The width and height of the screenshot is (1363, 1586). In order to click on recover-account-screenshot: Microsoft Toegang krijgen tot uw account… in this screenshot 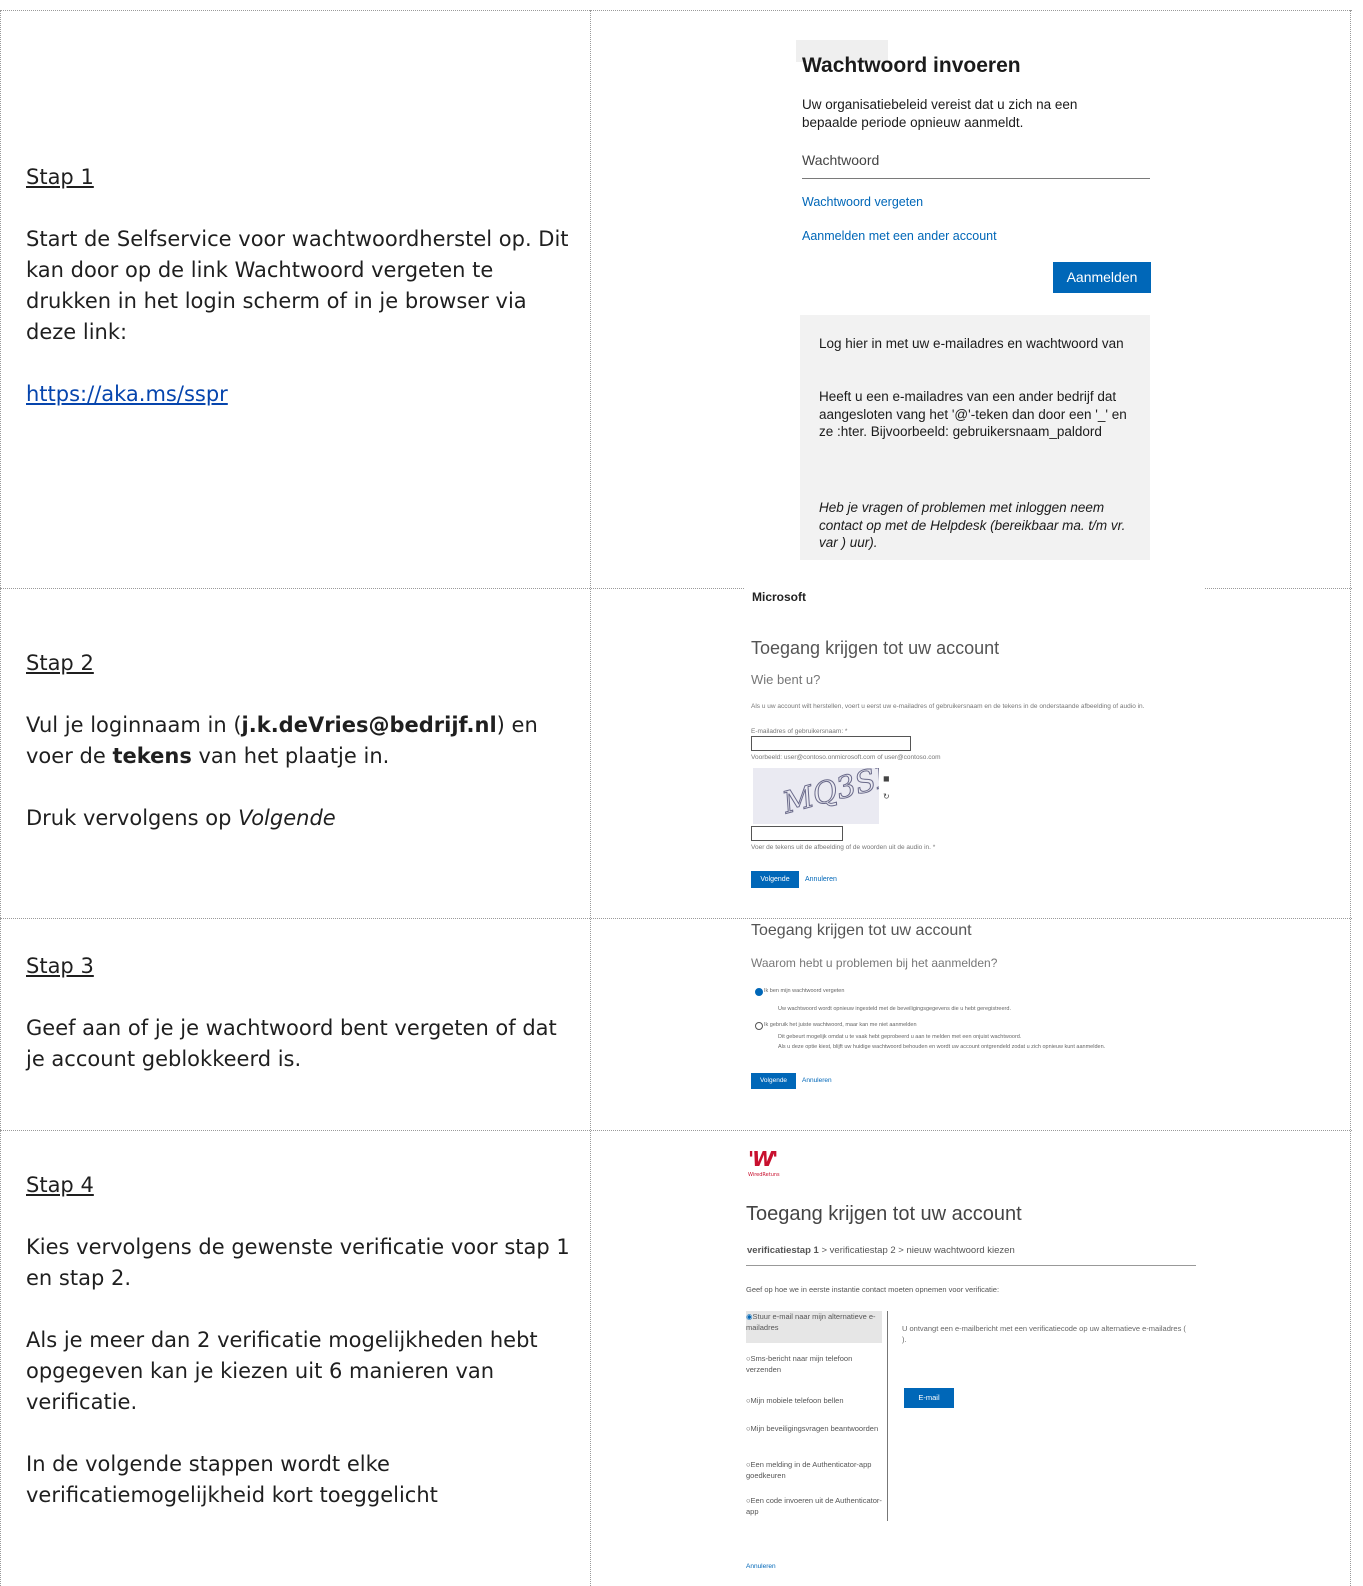, I will do `click(975, 743)`.